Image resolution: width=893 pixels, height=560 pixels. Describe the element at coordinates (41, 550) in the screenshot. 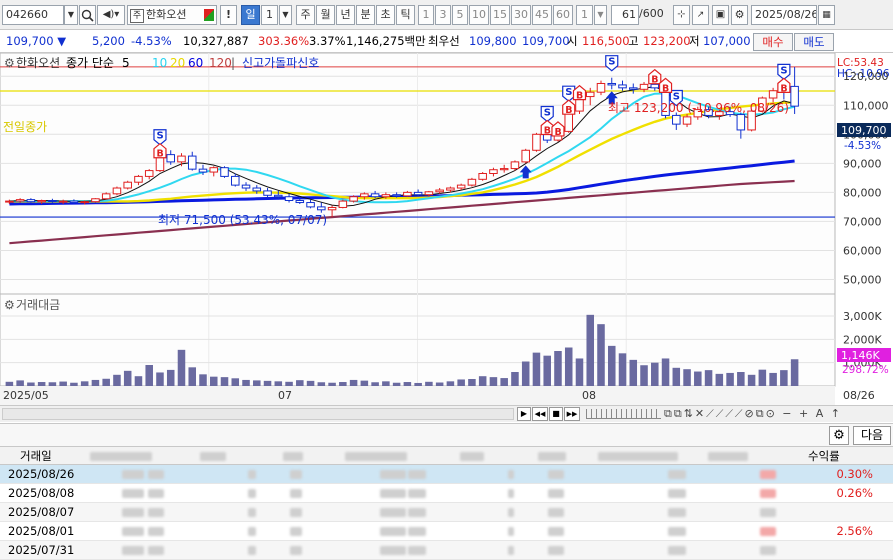

I see `trade-date-cell: 2025/07/31` at that location.